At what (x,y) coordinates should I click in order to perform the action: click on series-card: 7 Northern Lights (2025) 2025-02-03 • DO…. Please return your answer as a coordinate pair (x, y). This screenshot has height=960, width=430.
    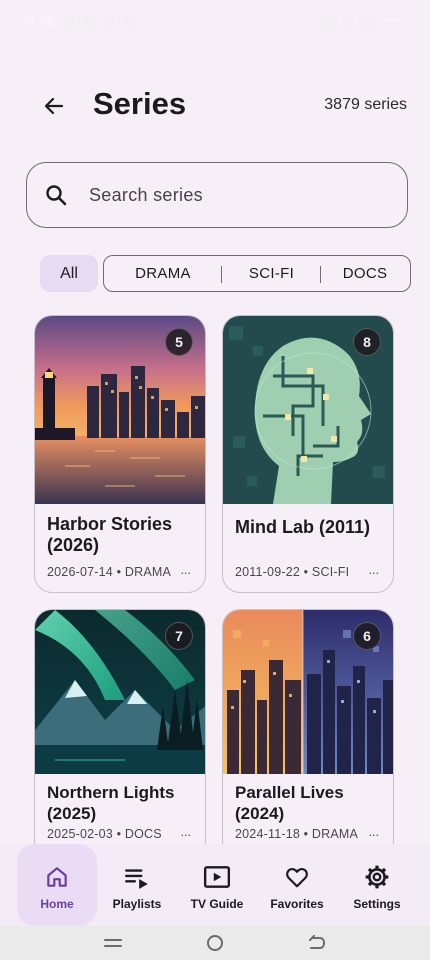
    Looking at the image, I should click on (120, 734).